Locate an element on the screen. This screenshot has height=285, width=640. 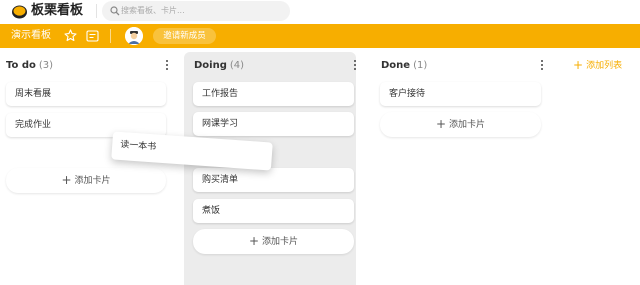
card: 工作报告 is located at coordinates (273, 94).